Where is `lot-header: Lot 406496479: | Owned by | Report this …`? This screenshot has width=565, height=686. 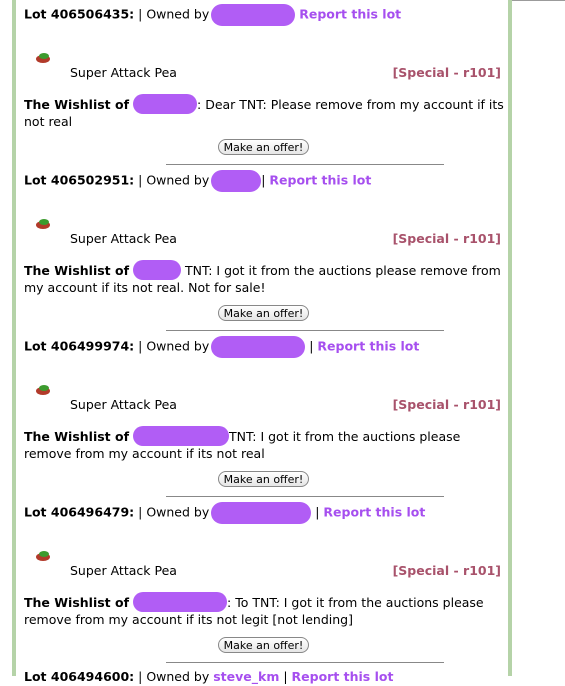 lot-header: Lot 406496479: | Owned by | Report this … is located at coordinates (224, 513).